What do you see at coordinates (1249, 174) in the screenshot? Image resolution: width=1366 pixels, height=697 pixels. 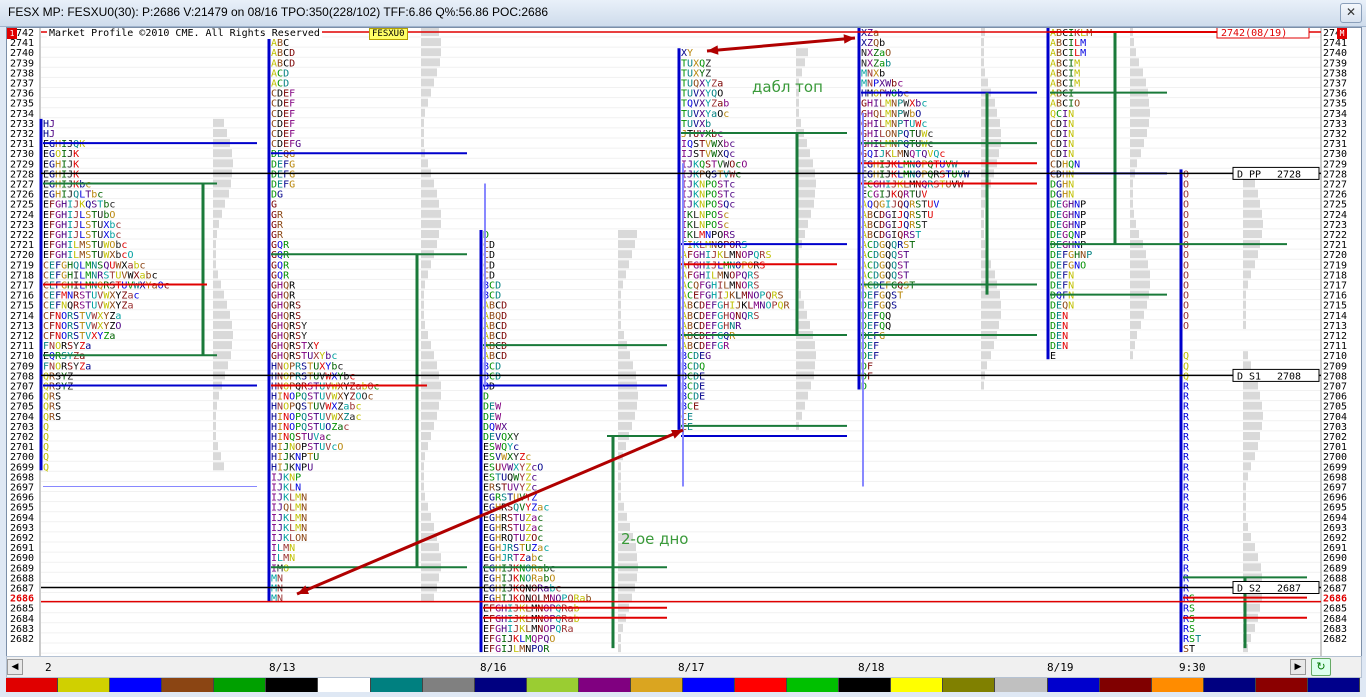 I see `level-label-1: D PP` at bounding box center [1249, 174].